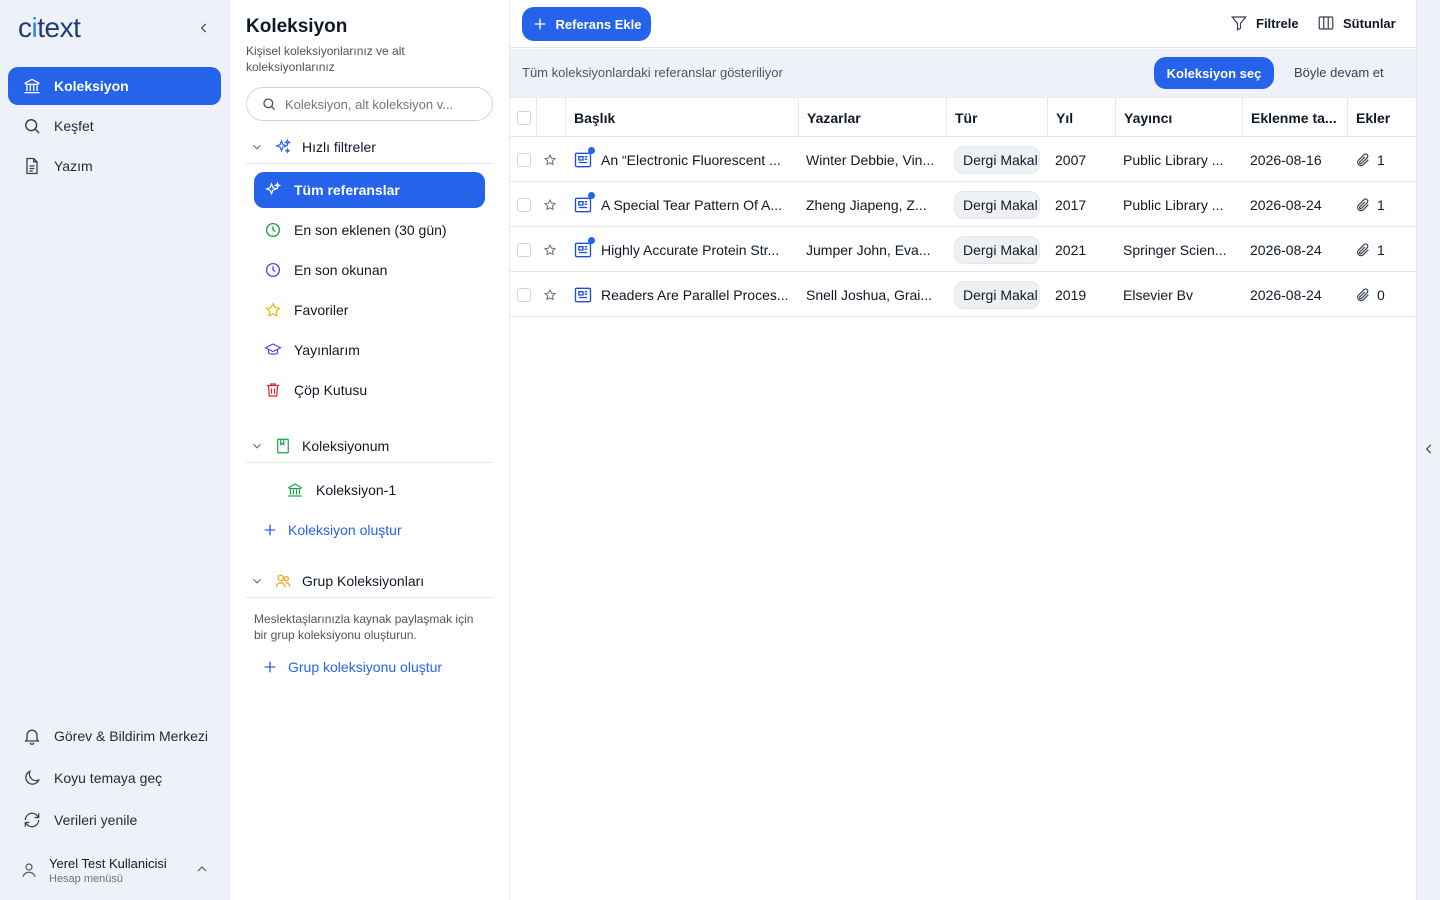 The image size is (1440, 900). I want to click on column-header-attachments: Ekler, so click(1381, 117).